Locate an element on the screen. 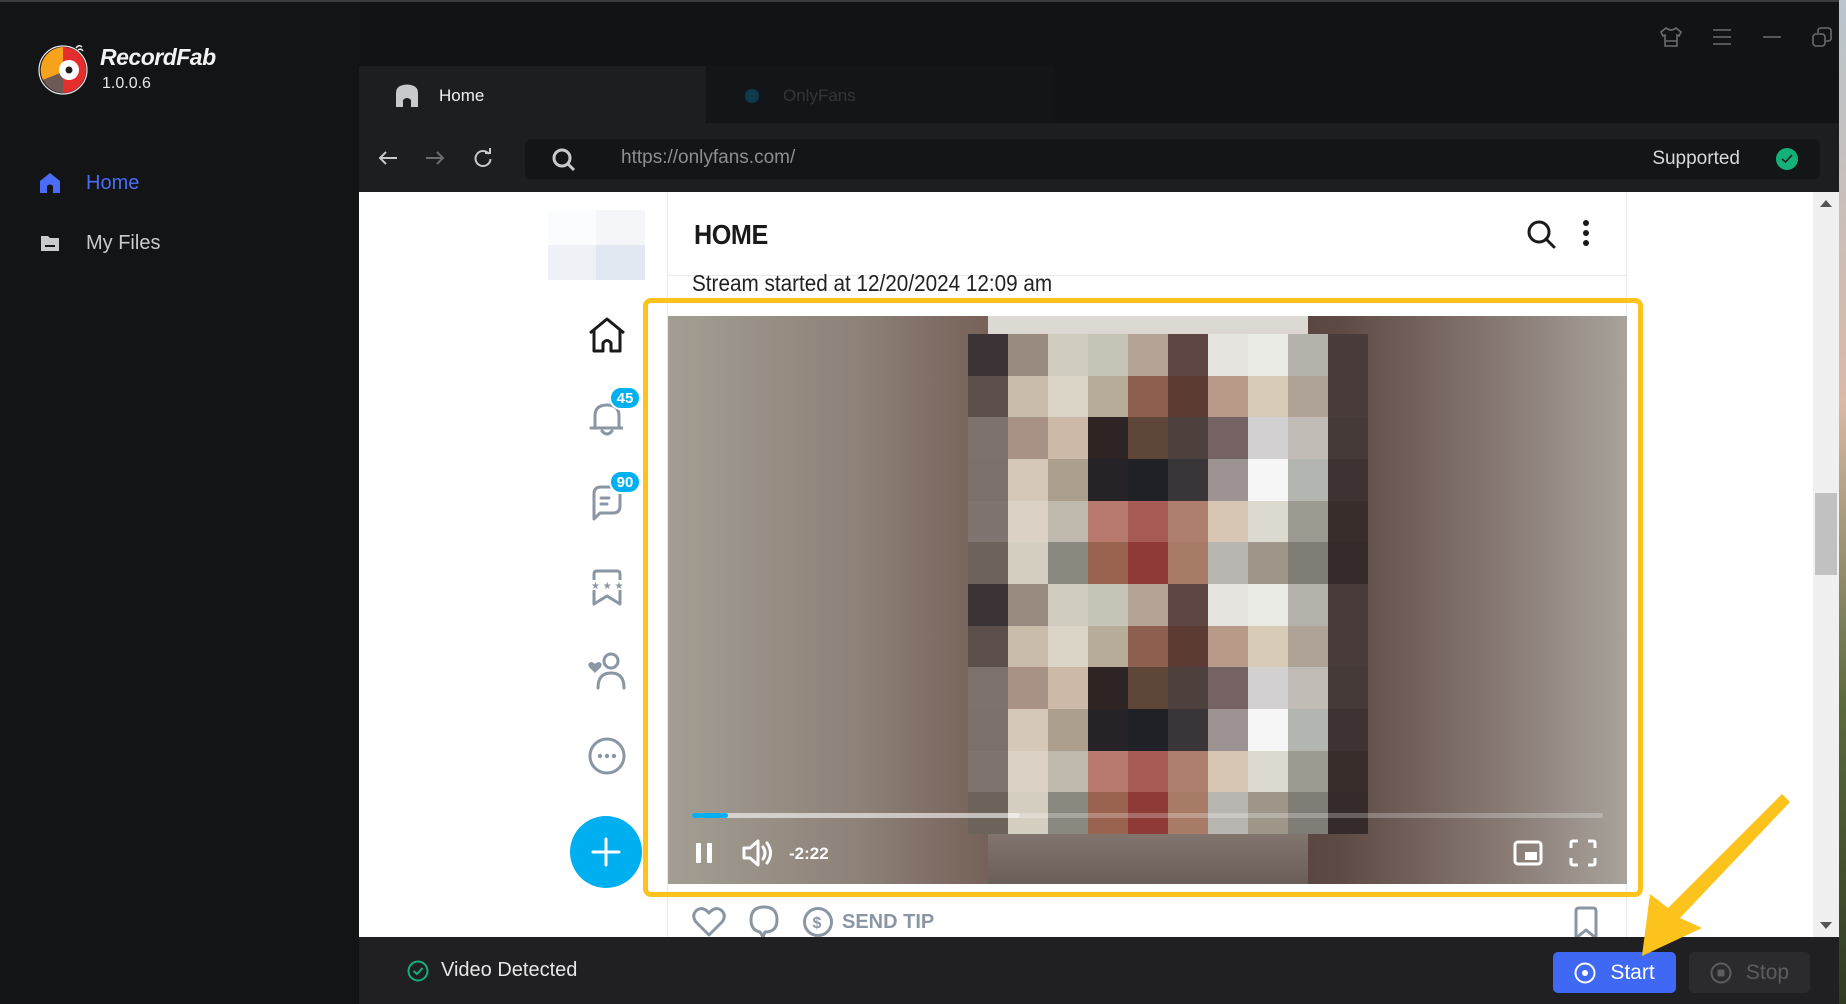 This screenshot has width=1846, height=1004. progress-played is located at coordinates (710, 815).